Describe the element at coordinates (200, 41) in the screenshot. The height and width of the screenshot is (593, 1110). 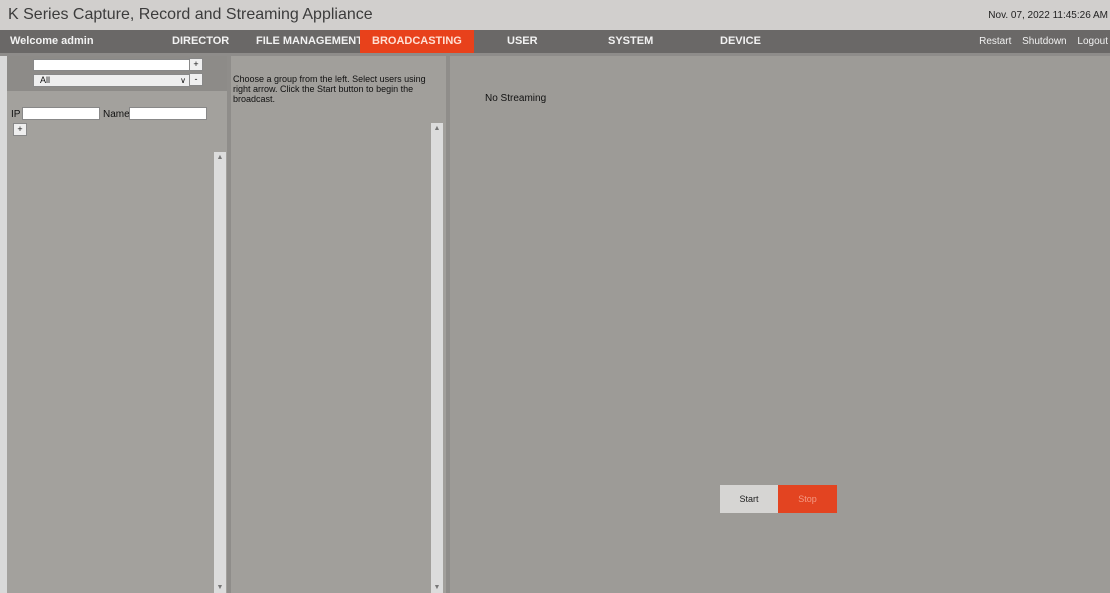
I see `nav-director: DIRECTOR` at that location.